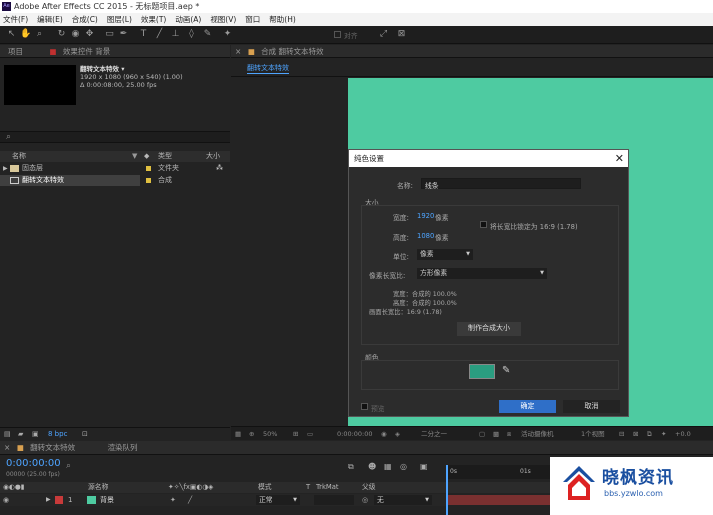 Image resolution: width=713 pixels, height=515 pixels. What do you see at coordinates (310, 434) in the screenshot?
I see `region-icon: ▭` at bounding box center [310, 434].